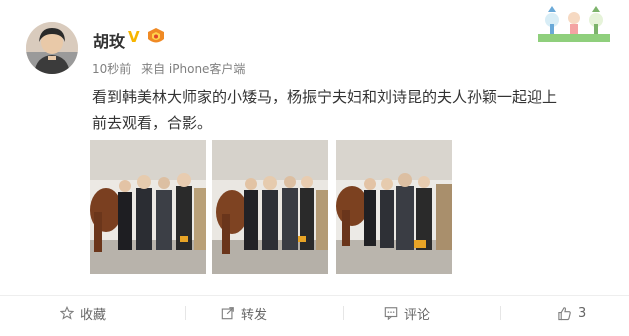 This screenshot has width=629, height=336. What do you see at coordinates (109, 40) in the screenshot?
I see `author-name: 胡玫` at bounding box center [109, 40].